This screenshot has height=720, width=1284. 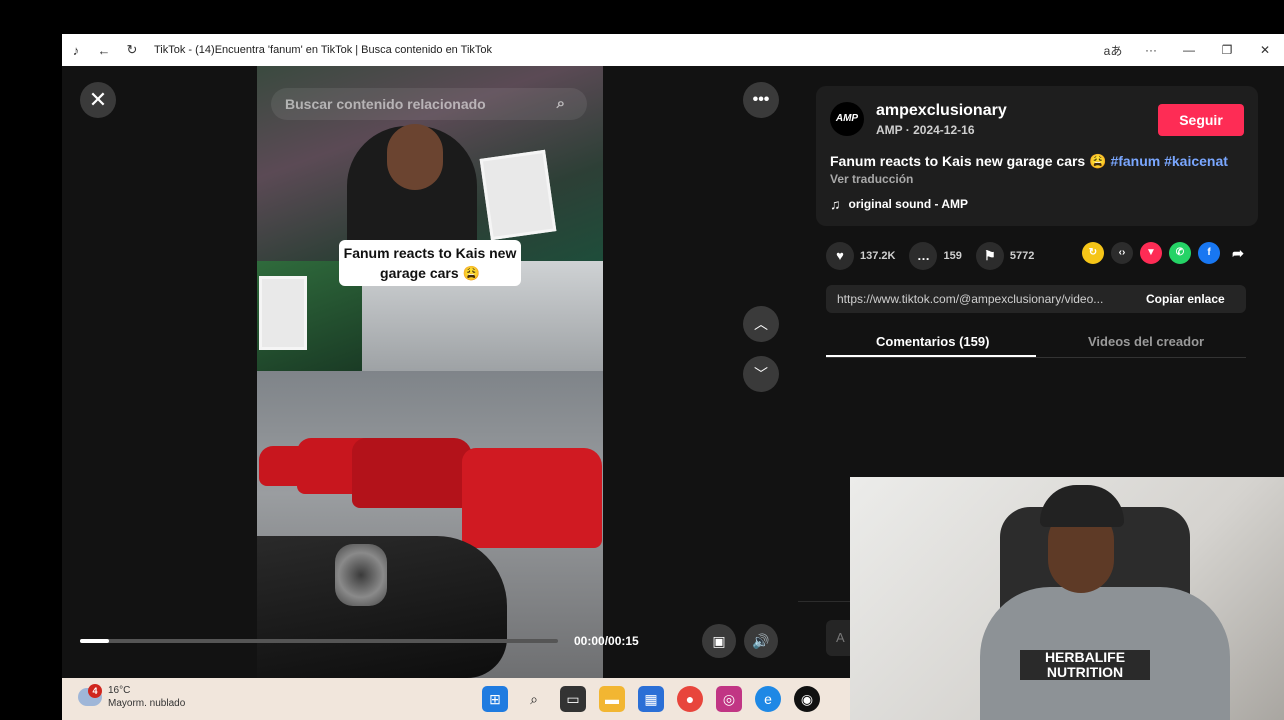 What do you see at coordinates (1201, 120) in the screenshot?
I see `follow-button: Seguir` at bounding box center [1201, 120].